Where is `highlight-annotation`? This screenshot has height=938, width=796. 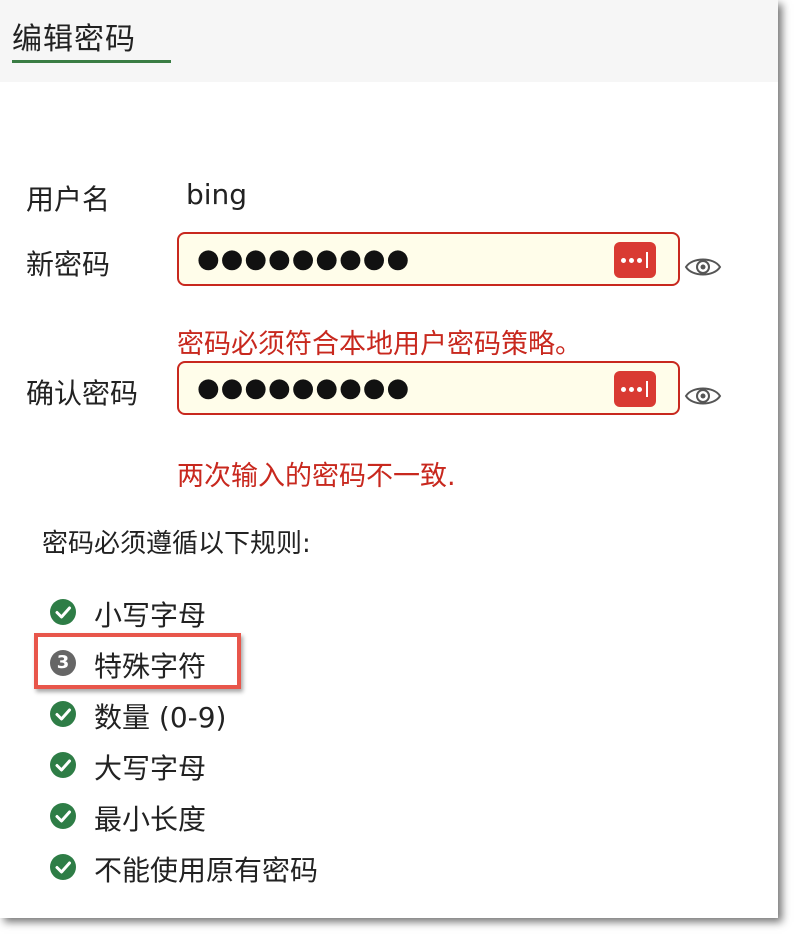
highlight-annotation is located at coordinates (137, 661).